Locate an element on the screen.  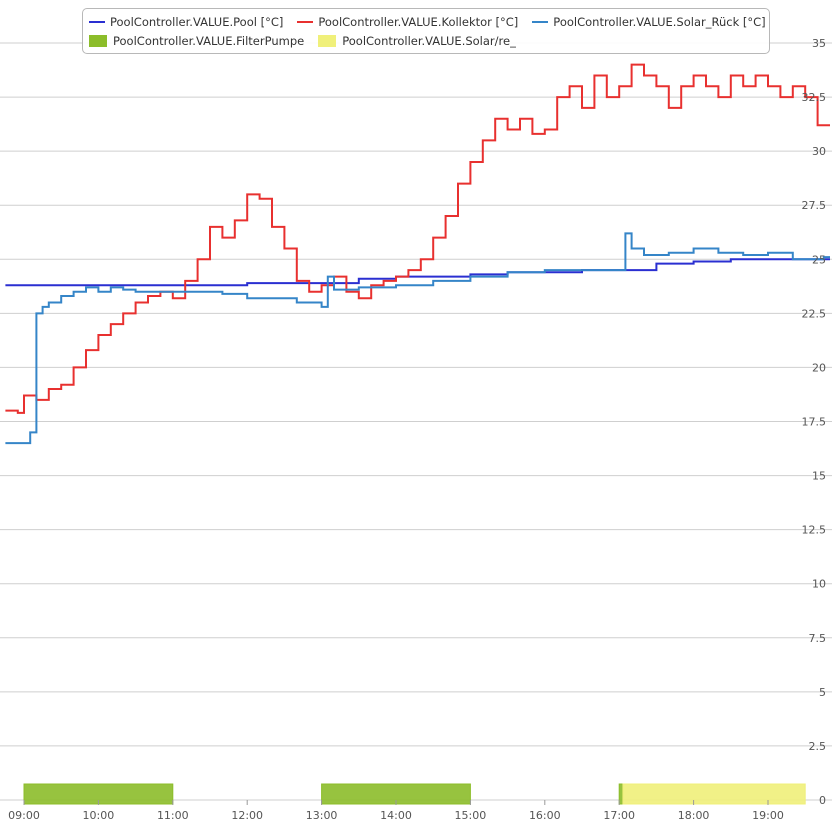
x-tick-label: 11:00 is located at coordinates (173, 815).